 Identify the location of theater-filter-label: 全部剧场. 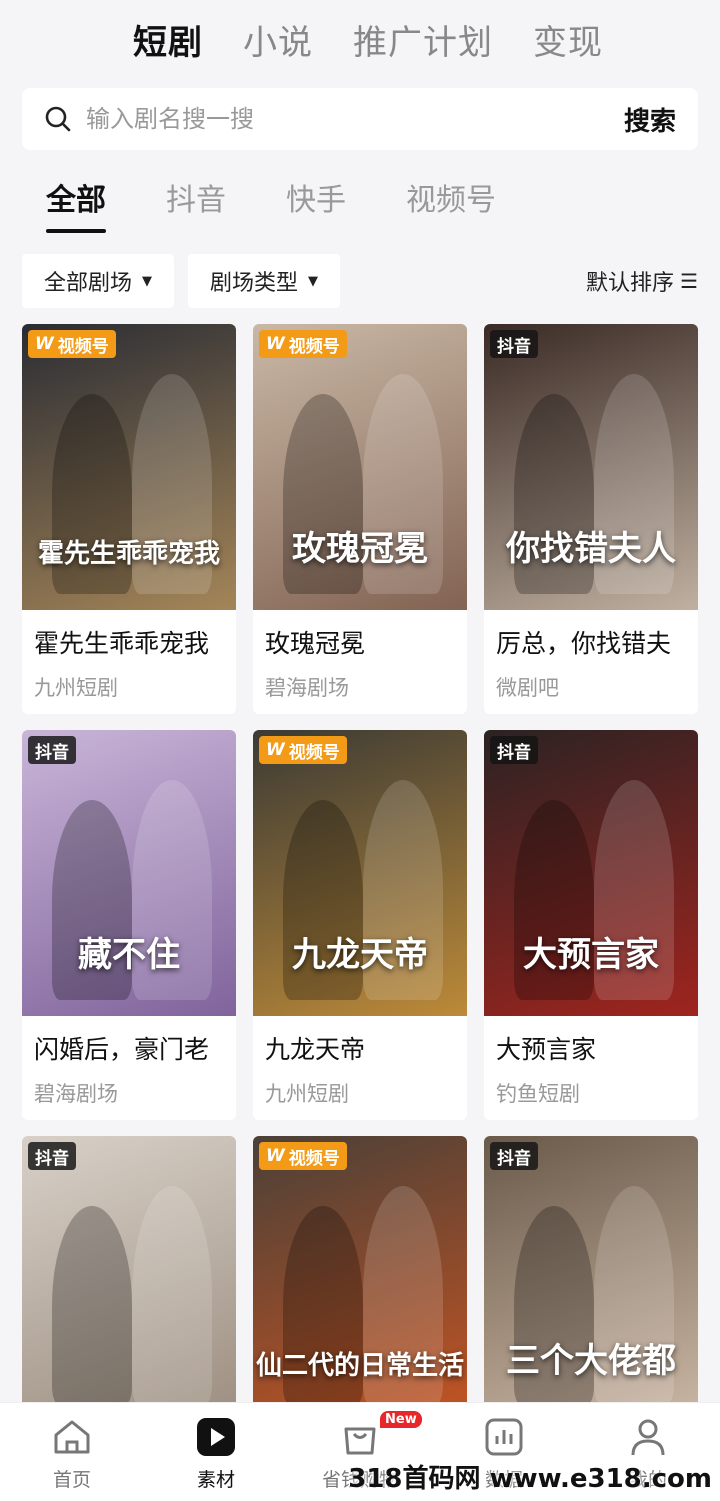
(88, 283).